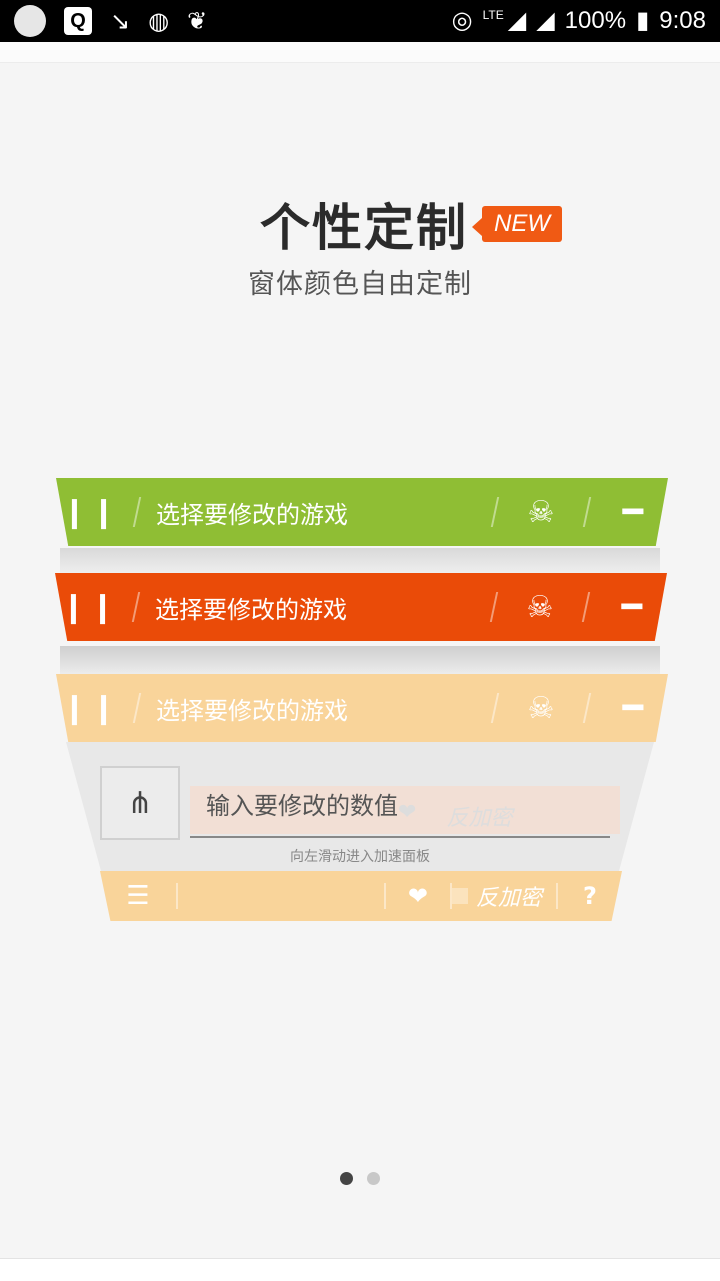 The width and height of the screenshot is (720, 1281). I want to click on new-badge: NEW, so click(517, 224).